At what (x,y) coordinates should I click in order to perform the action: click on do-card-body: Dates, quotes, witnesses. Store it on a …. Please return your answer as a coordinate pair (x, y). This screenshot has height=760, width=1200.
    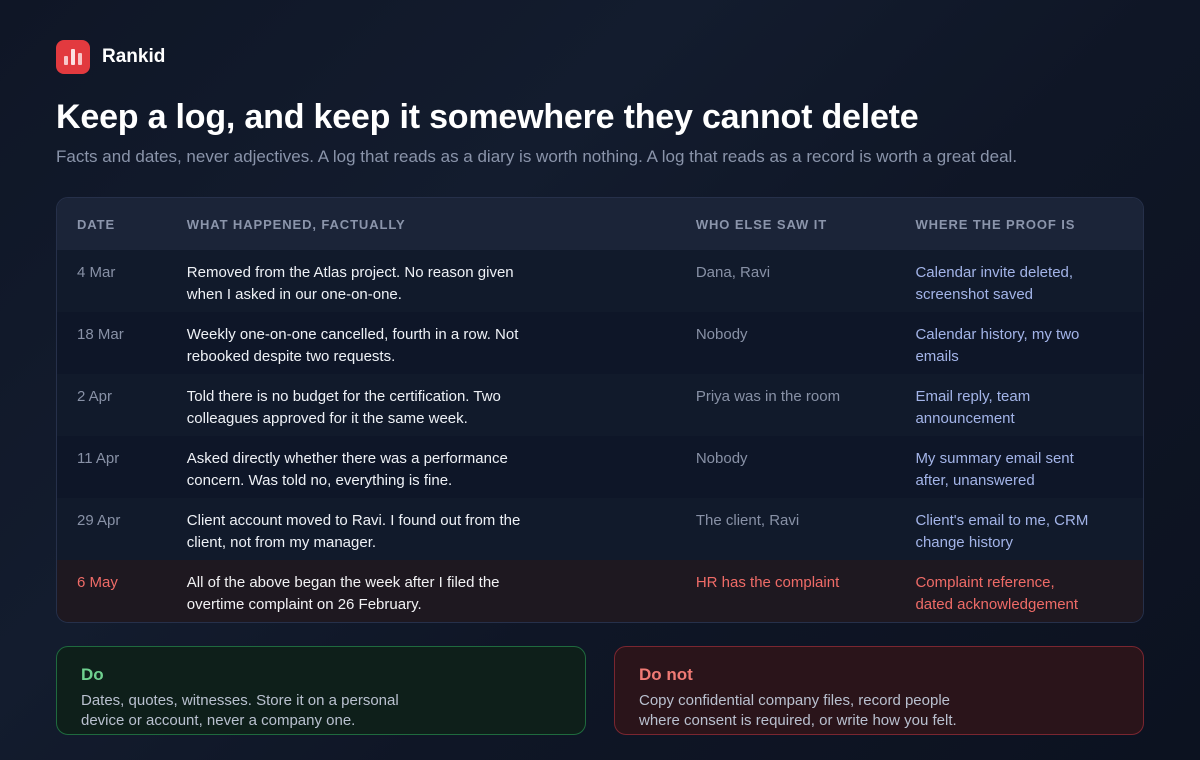
    Looking at the image, I should click on (240, 710).